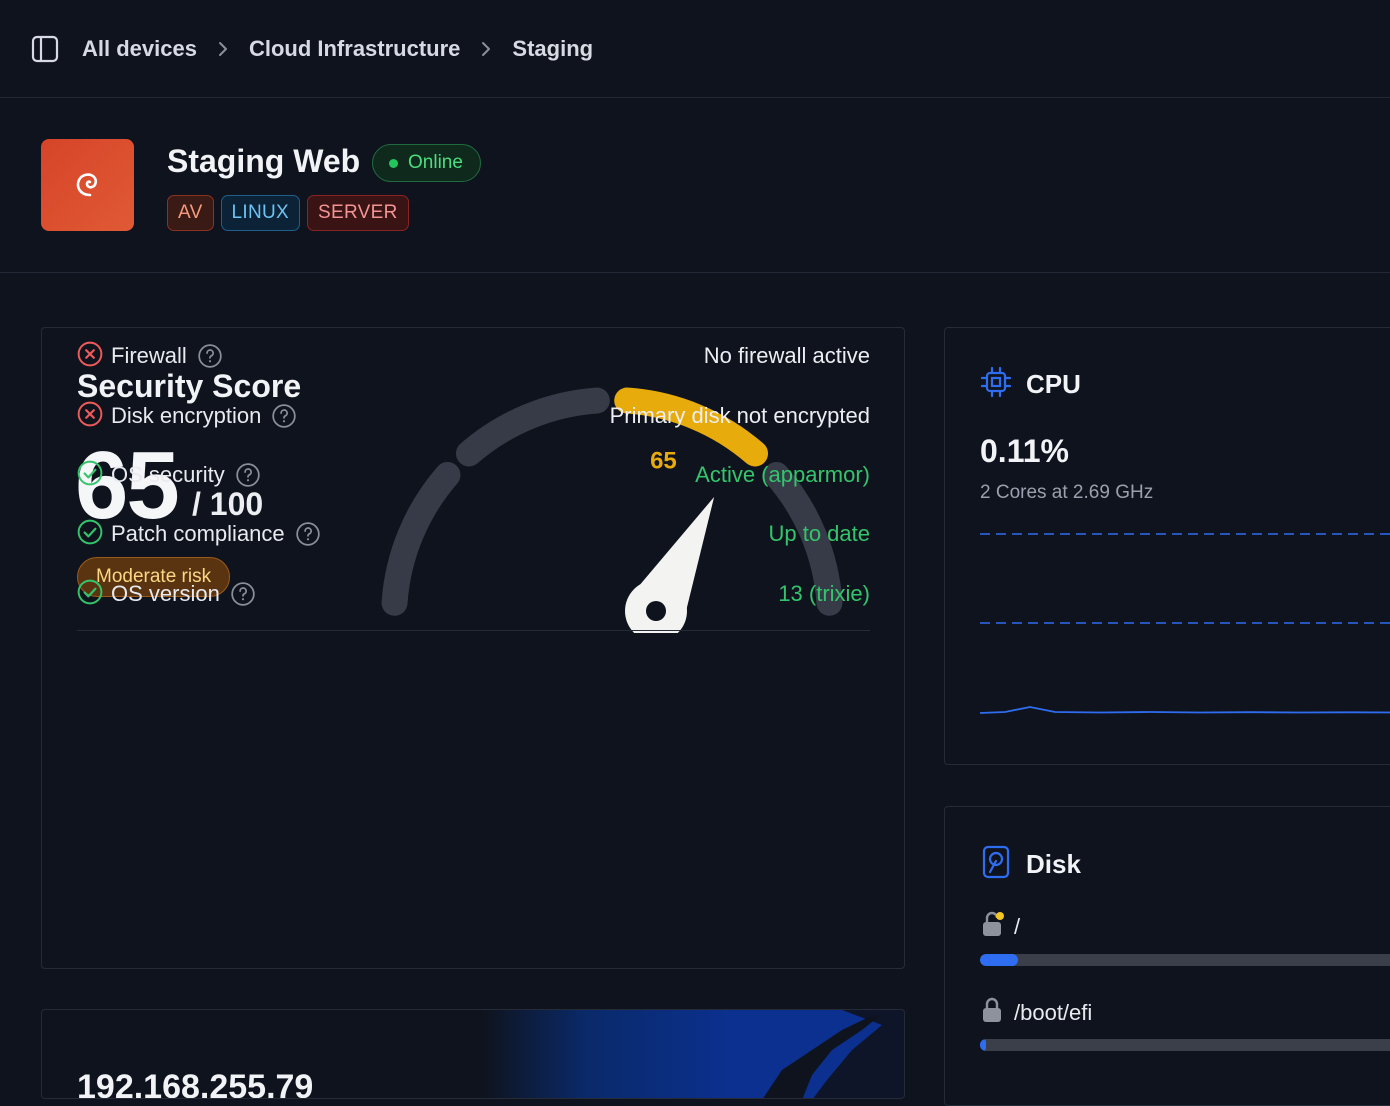  I want to click on check-label: Patch compliance, so click(198, 533).